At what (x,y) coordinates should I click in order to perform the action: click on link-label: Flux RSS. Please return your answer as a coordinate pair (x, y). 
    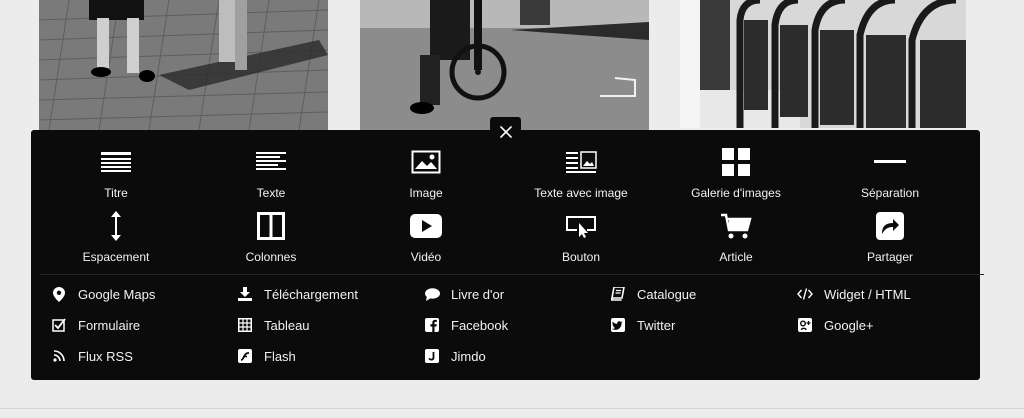
    Looking at the image, I should click on (105, 356).